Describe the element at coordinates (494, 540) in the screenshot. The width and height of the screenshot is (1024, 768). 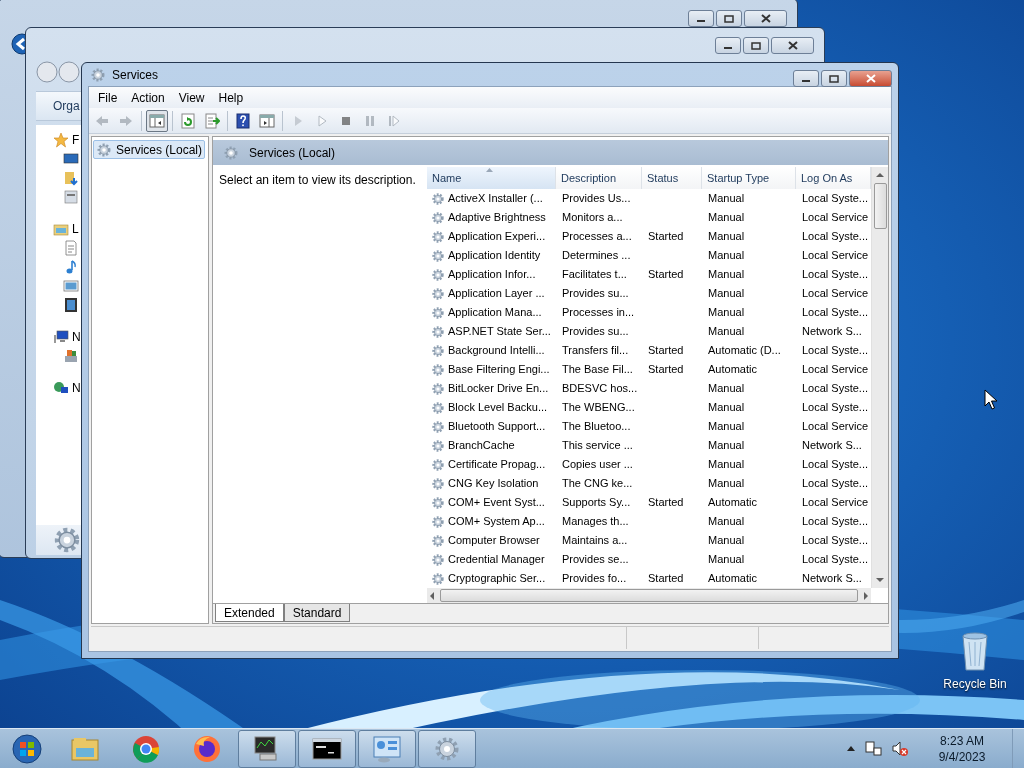
I see `table-cell: Computer Browser` at that location.